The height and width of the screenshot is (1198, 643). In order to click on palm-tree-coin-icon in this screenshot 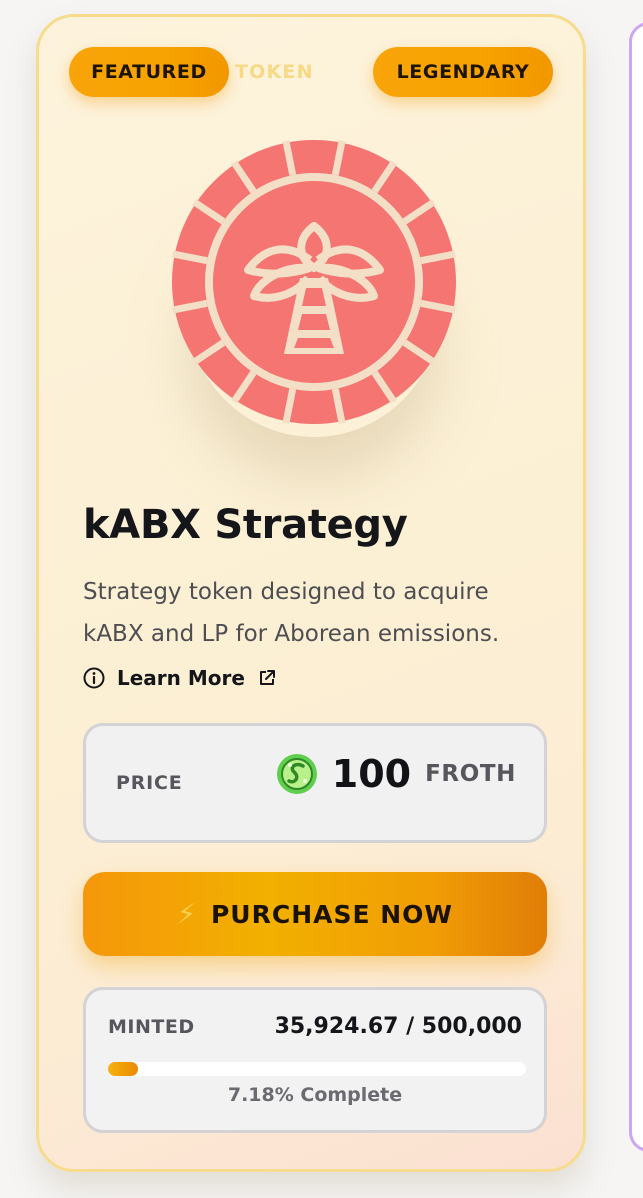, I will do `click(314, 282)`.